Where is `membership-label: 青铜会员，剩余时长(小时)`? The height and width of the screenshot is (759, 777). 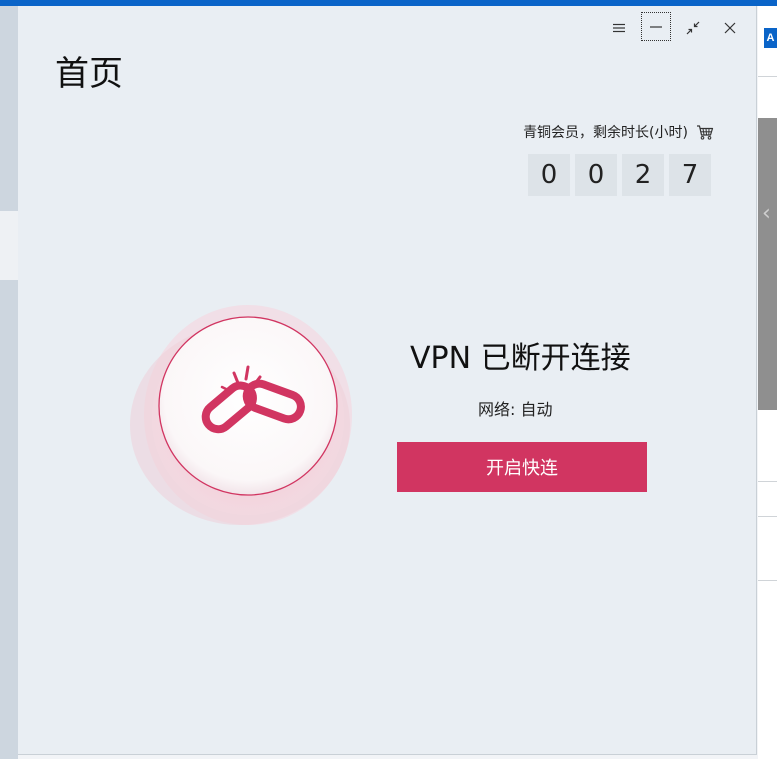 membership-label: 青铜会员，剩余时长(小时) is located at coordinates (605, 133).